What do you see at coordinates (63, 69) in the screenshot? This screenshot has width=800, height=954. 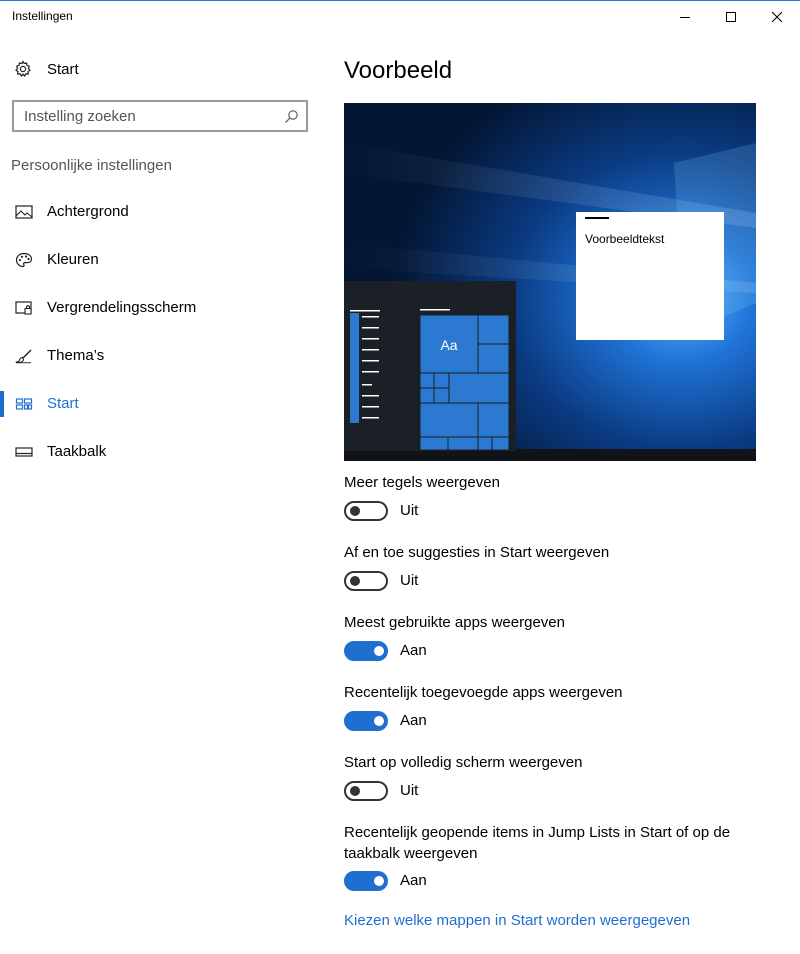 I see `home-label: Start` at bounding box center [63, 69].